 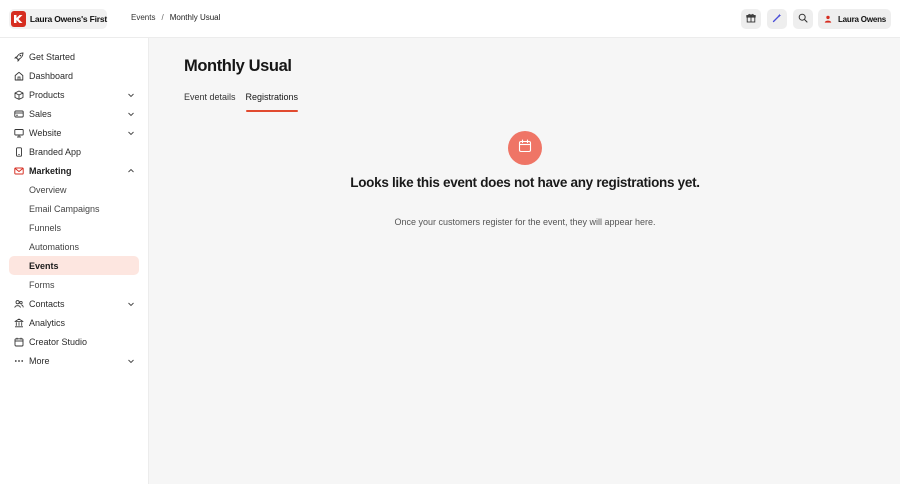 I want to click on user-menu: Laura Owens, so click(x=854, y=19).